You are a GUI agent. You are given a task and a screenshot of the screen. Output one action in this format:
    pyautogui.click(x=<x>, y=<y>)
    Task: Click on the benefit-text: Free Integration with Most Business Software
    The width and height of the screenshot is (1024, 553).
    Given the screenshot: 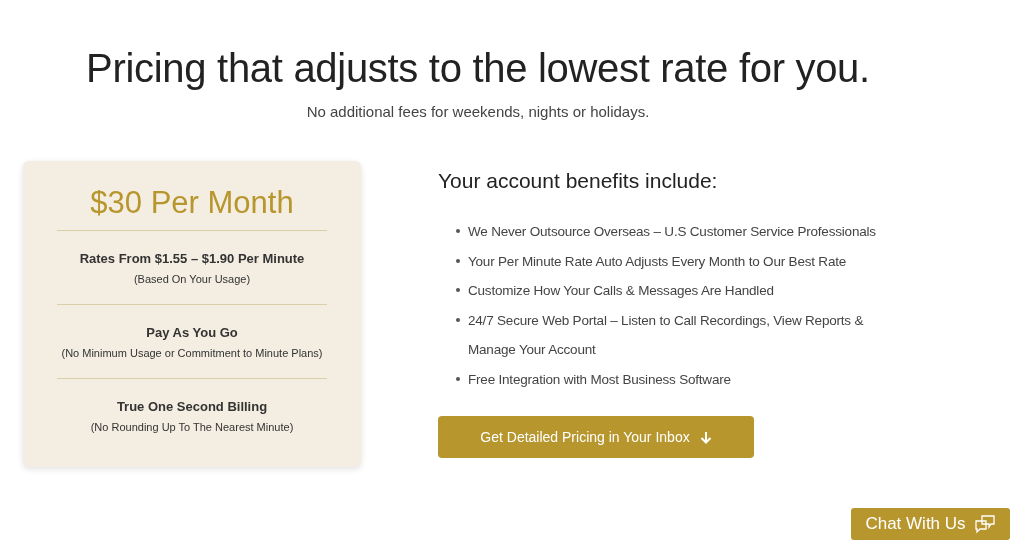 What is the action you would take?
    pyautogui.click(x=600, y=379)
    